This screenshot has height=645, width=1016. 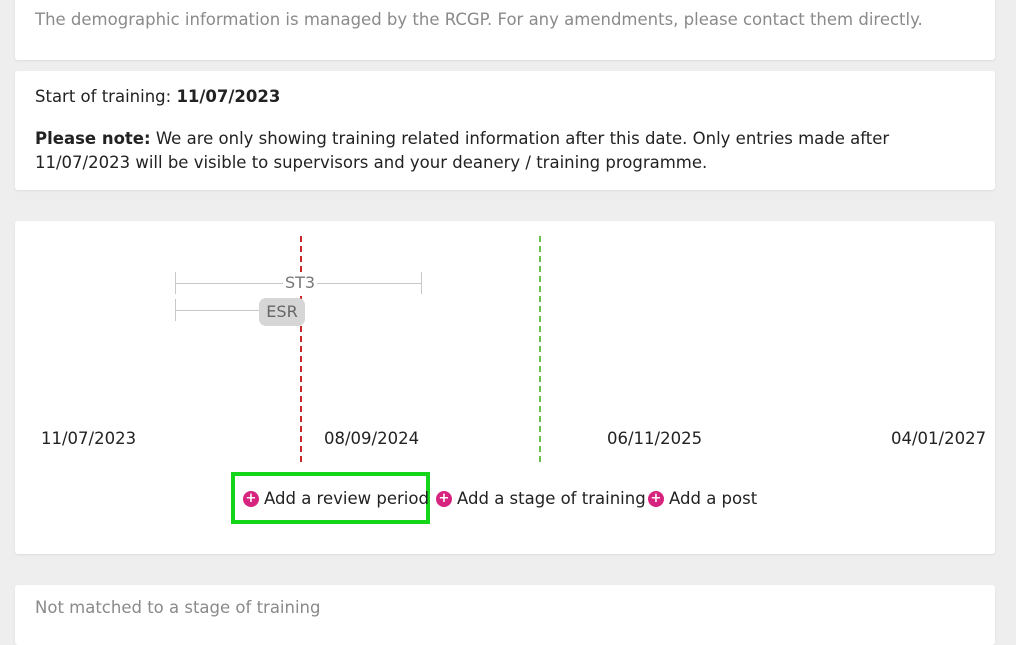 I want to click on unmatched-title: Not matched to a stage of training, so click(x=178, y=607).